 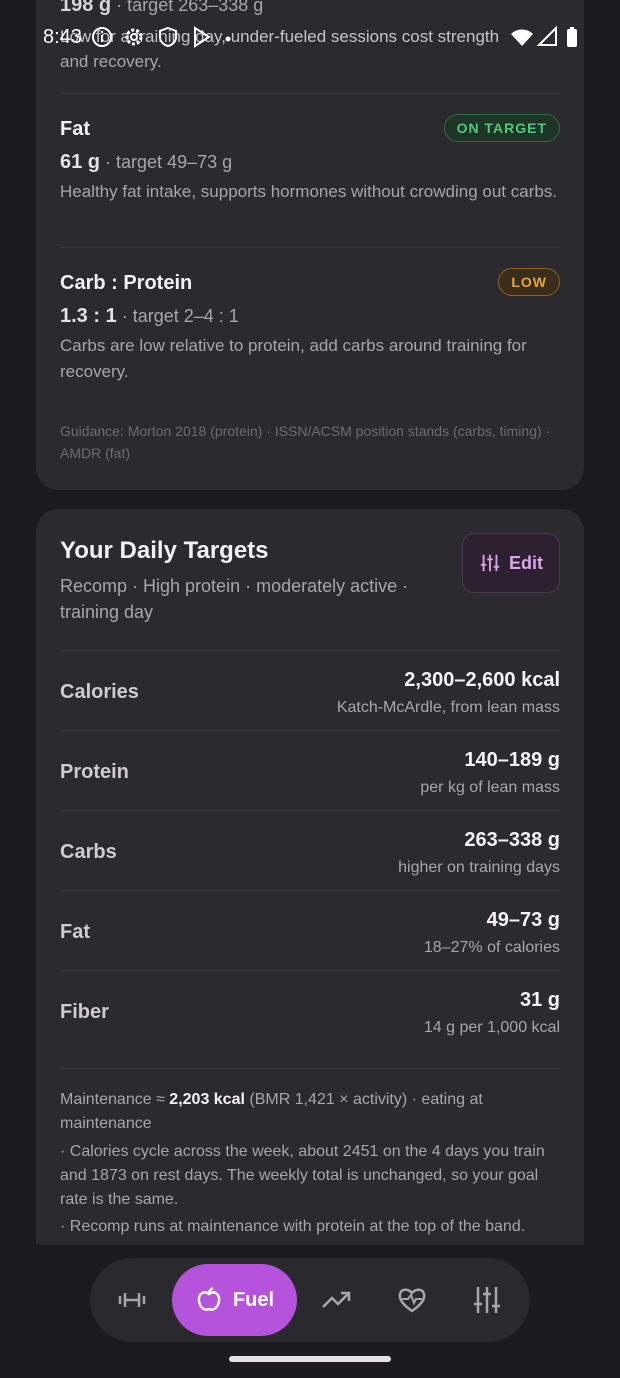 What do you see at coordinates (84, 1012) in the screenshot?
I see `target-label: Fiber` at bounding box center [84, 1012].